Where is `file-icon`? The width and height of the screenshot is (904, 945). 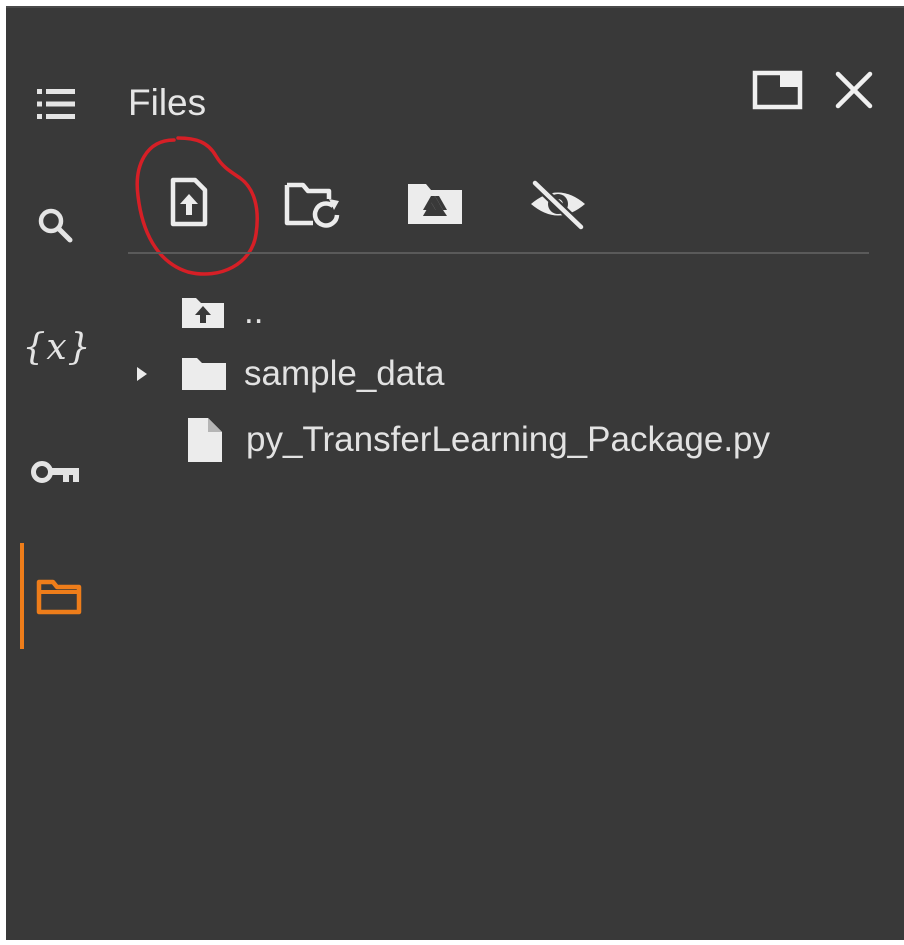
file-icon is located at coordinates (206, 440).